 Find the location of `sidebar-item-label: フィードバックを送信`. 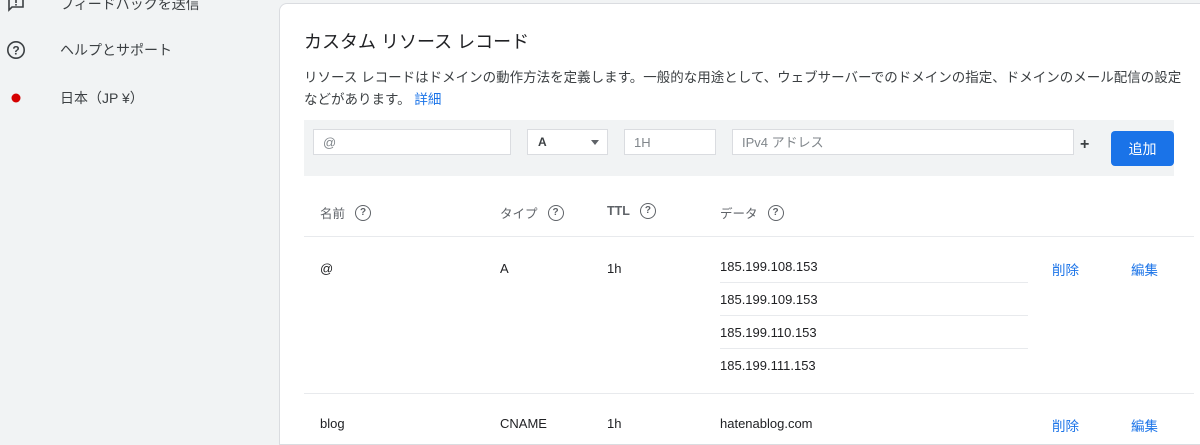

sidebar-item-label: フィードバックを送信 is located at coordinates (130, 6).